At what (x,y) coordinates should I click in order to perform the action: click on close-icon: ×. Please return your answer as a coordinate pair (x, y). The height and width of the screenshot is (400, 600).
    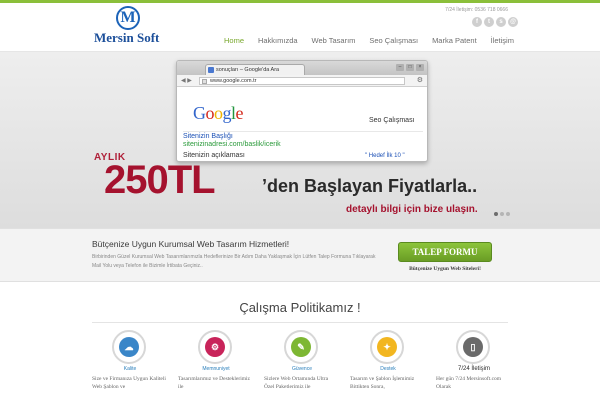
    Looking at the image, I should click on (420, 67).